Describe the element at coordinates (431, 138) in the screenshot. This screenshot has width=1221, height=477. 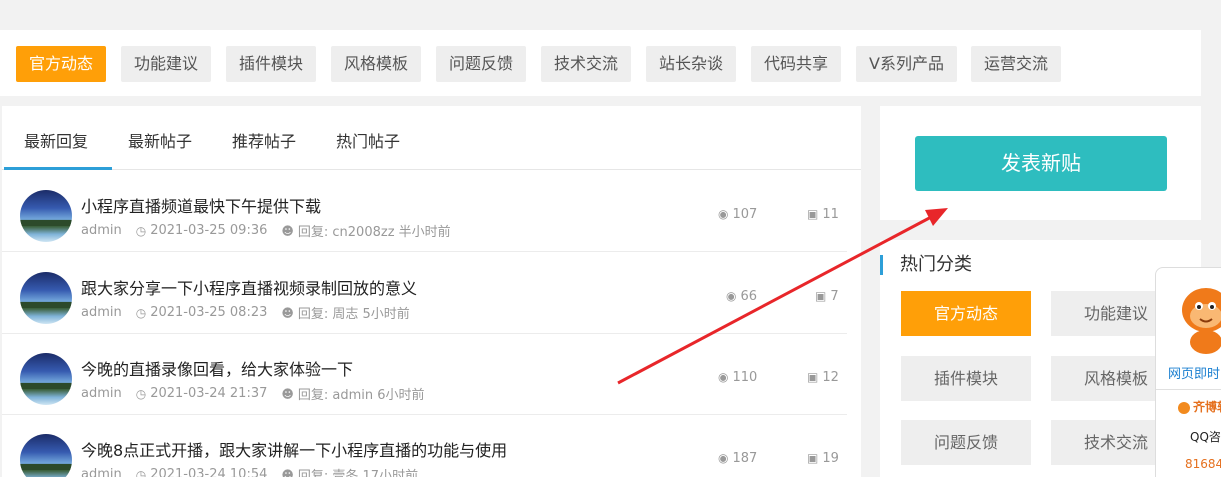
I see `post-list-tabs: 最新回复 最新帖子 推荐帖子 热门帖子` at that location.